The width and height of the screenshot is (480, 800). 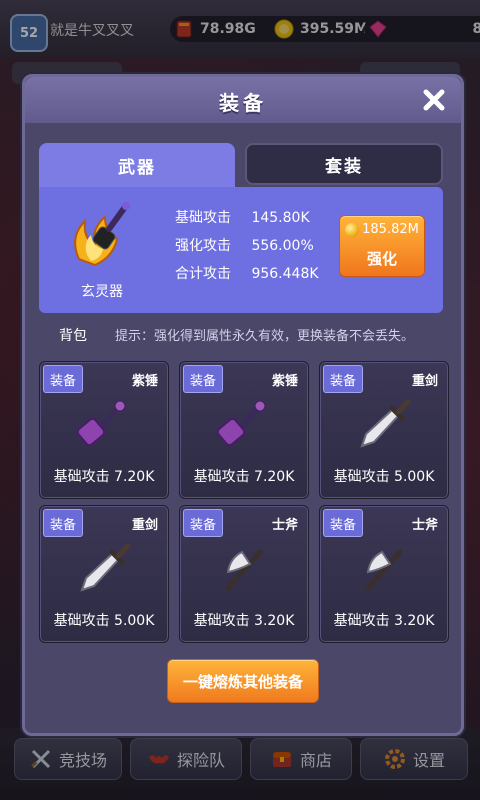 What do you see at coordinates (265, 336) in the screenshot?
I see `bag-tip: 提示：强化得到属性永久有效，更换装备不会丢失。` at bounding box center [265, 336].